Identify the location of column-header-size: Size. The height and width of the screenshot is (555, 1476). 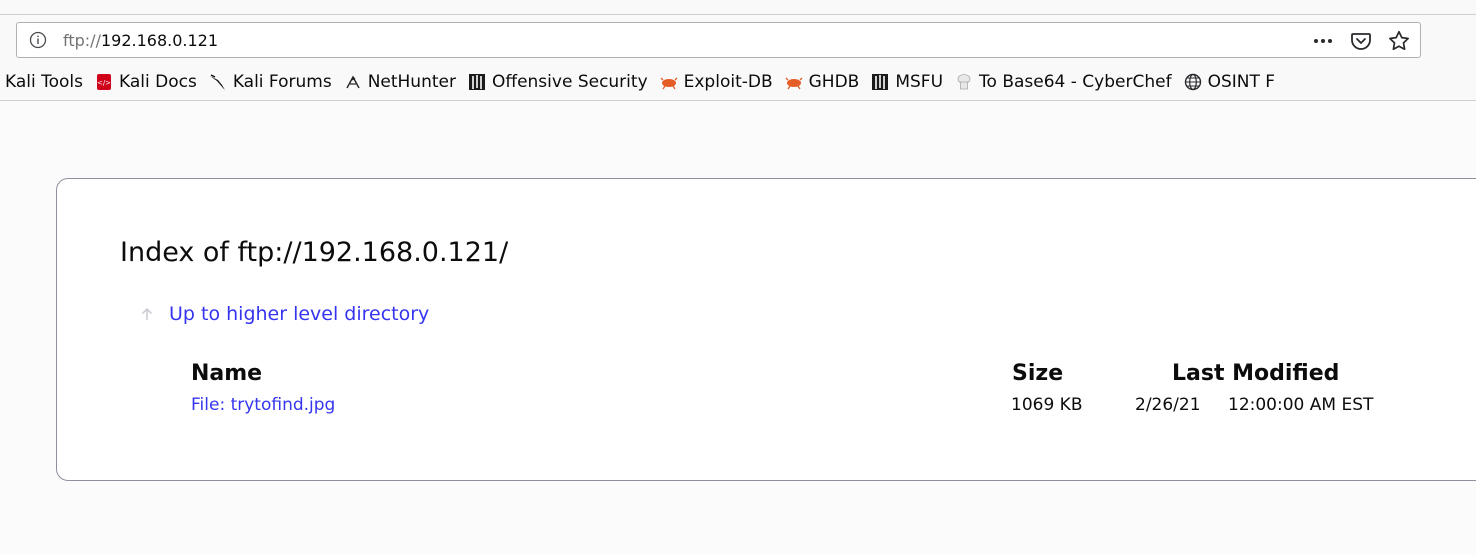
(1037, 373).